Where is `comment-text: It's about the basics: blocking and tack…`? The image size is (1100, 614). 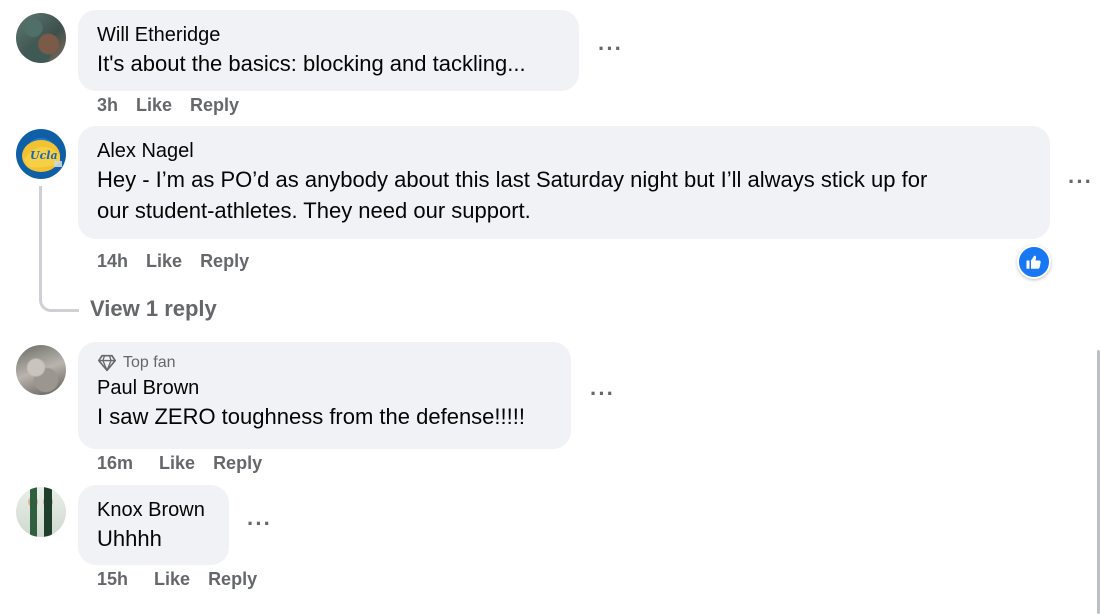
comment-text: It's about the basics: blocking and tack… is located at coordinates (311, 63).